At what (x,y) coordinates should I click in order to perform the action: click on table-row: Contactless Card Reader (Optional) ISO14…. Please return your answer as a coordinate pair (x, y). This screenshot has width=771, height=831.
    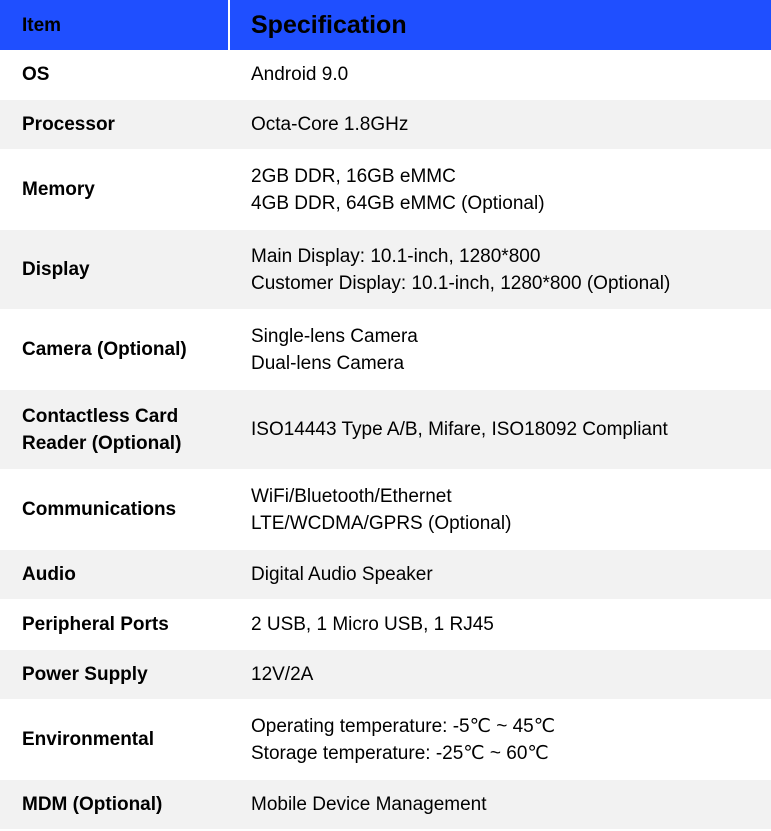
    Looking at the image, I should click on (385, 430).